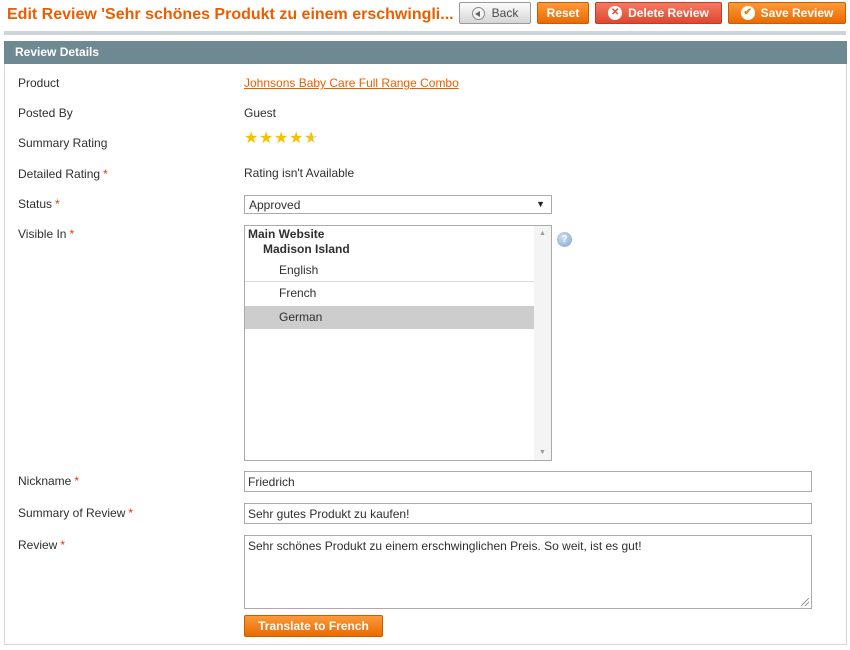 Image resolution: width=850 pixels, height=650 pixels. Describe the element at coordinates (390, 317) in the screenshot. I see `store-view-option-selected: German` at that location.